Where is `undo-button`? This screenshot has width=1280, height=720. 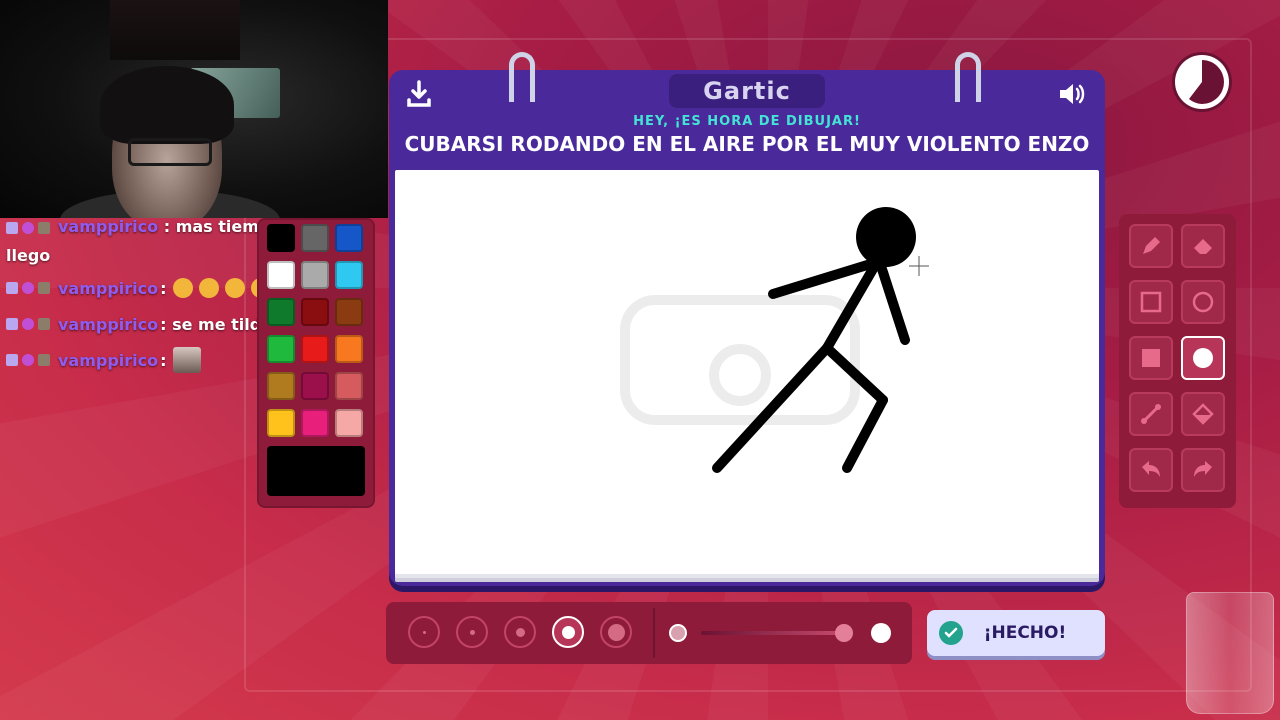
undo-button is located at coordinates (1151, 470).